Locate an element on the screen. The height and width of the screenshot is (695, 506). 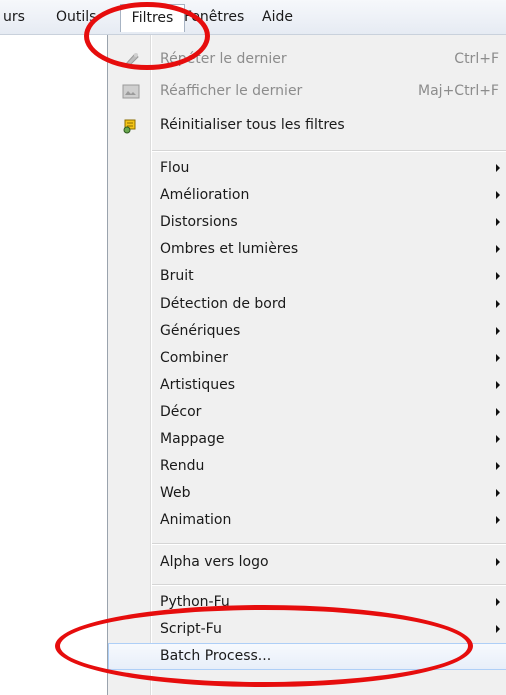
menu-filtres: Filtres is located at coordinates (152, 18).